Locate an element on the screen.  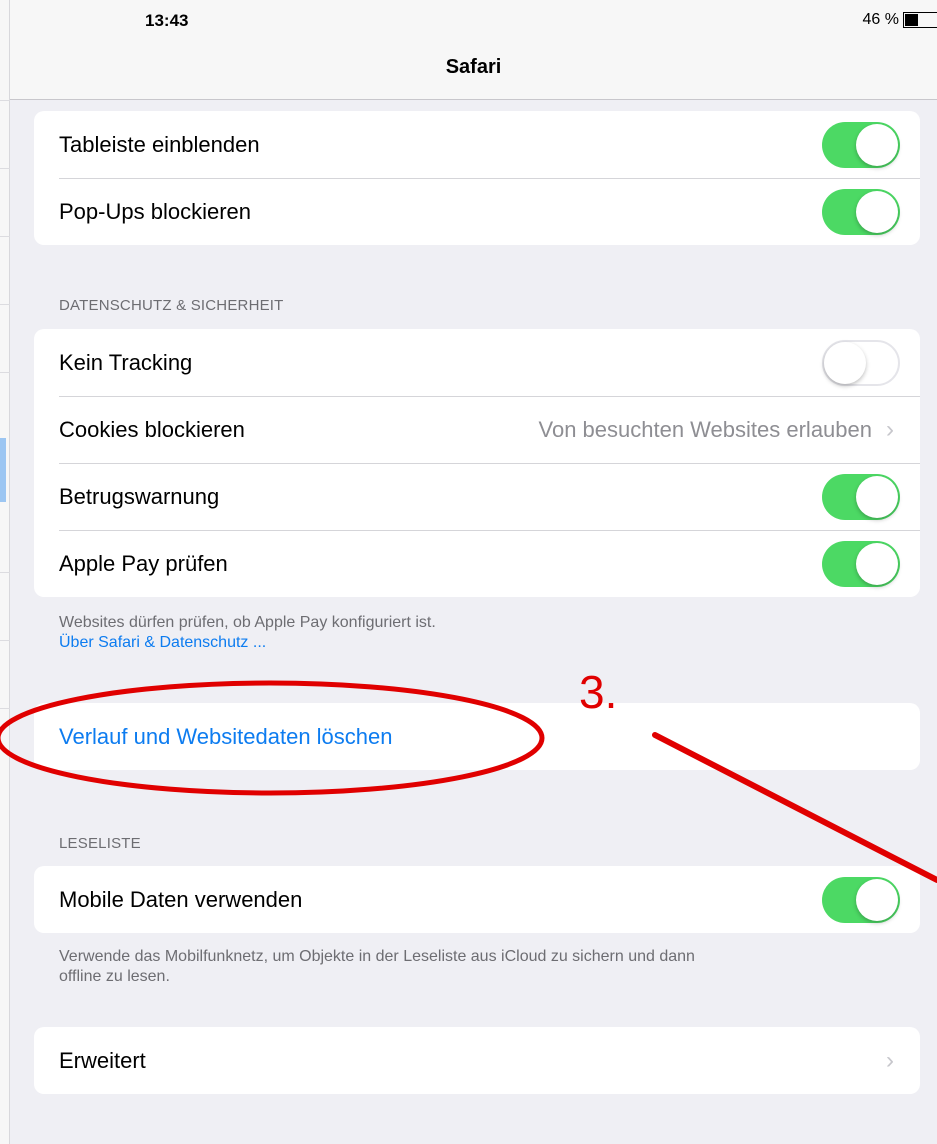
battery-percent: 46 % is located at coordinates (880, 19).